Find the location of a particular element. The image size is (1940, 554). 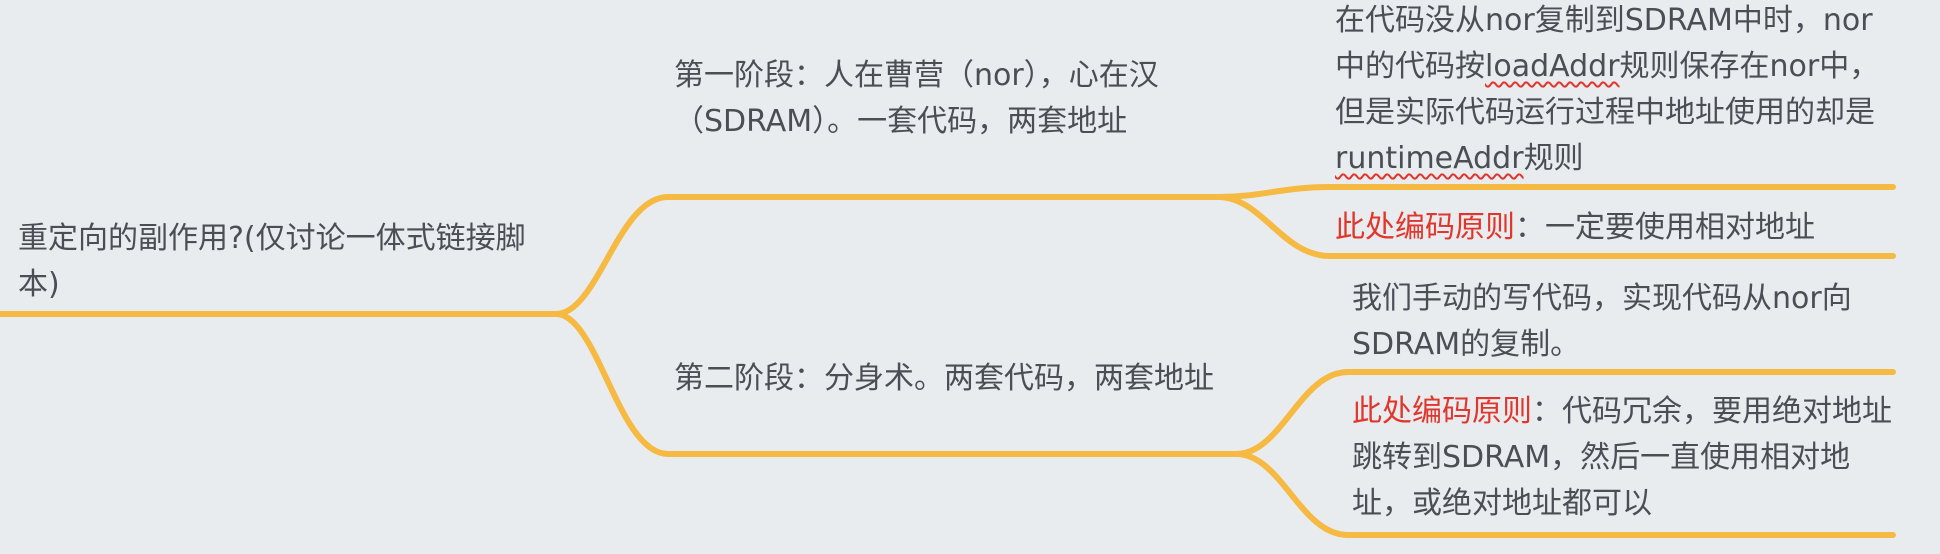

stage2-topic: 第二阶段：分身术。两套代码，两套地址 is located at coordinates (954, 379).